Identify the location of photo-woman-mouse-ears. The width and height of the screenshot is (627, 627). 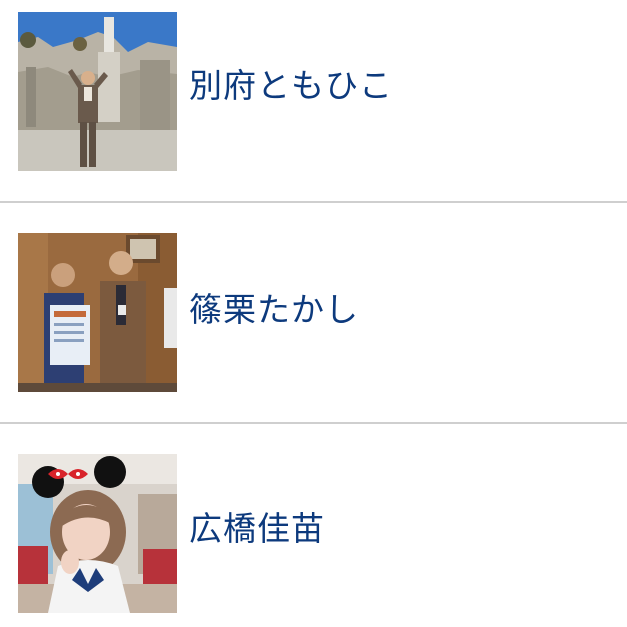
(97, 533).